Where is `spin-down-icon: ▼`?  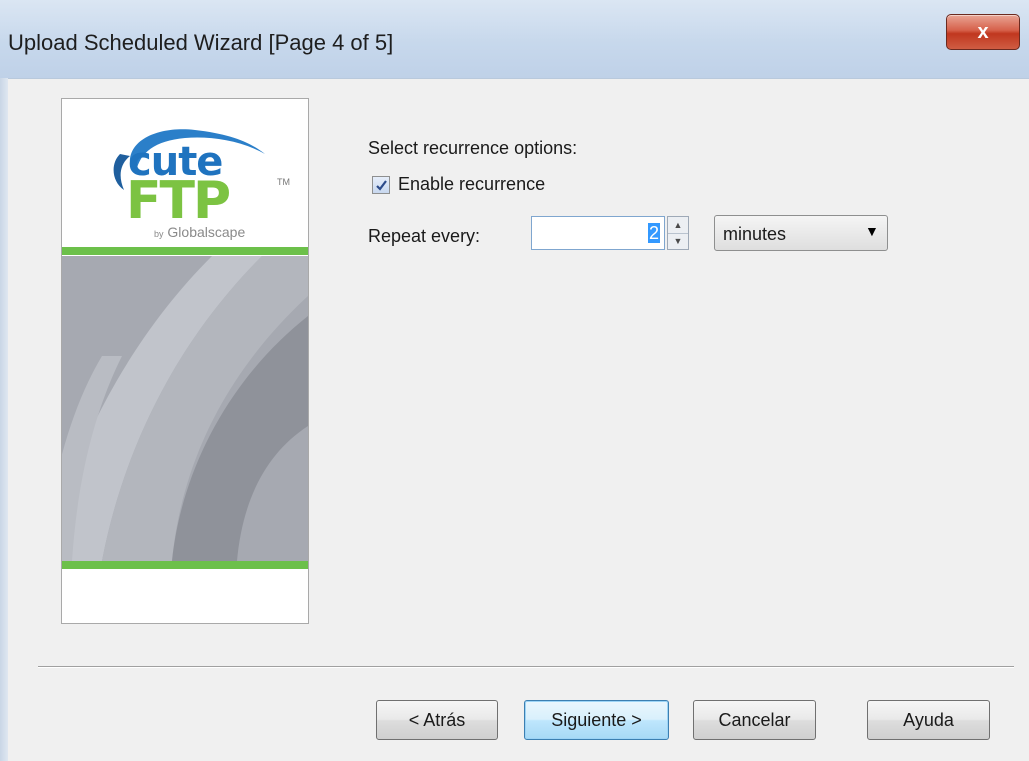 spin-down-icon: ▼ is located at coordinates (678, 241).